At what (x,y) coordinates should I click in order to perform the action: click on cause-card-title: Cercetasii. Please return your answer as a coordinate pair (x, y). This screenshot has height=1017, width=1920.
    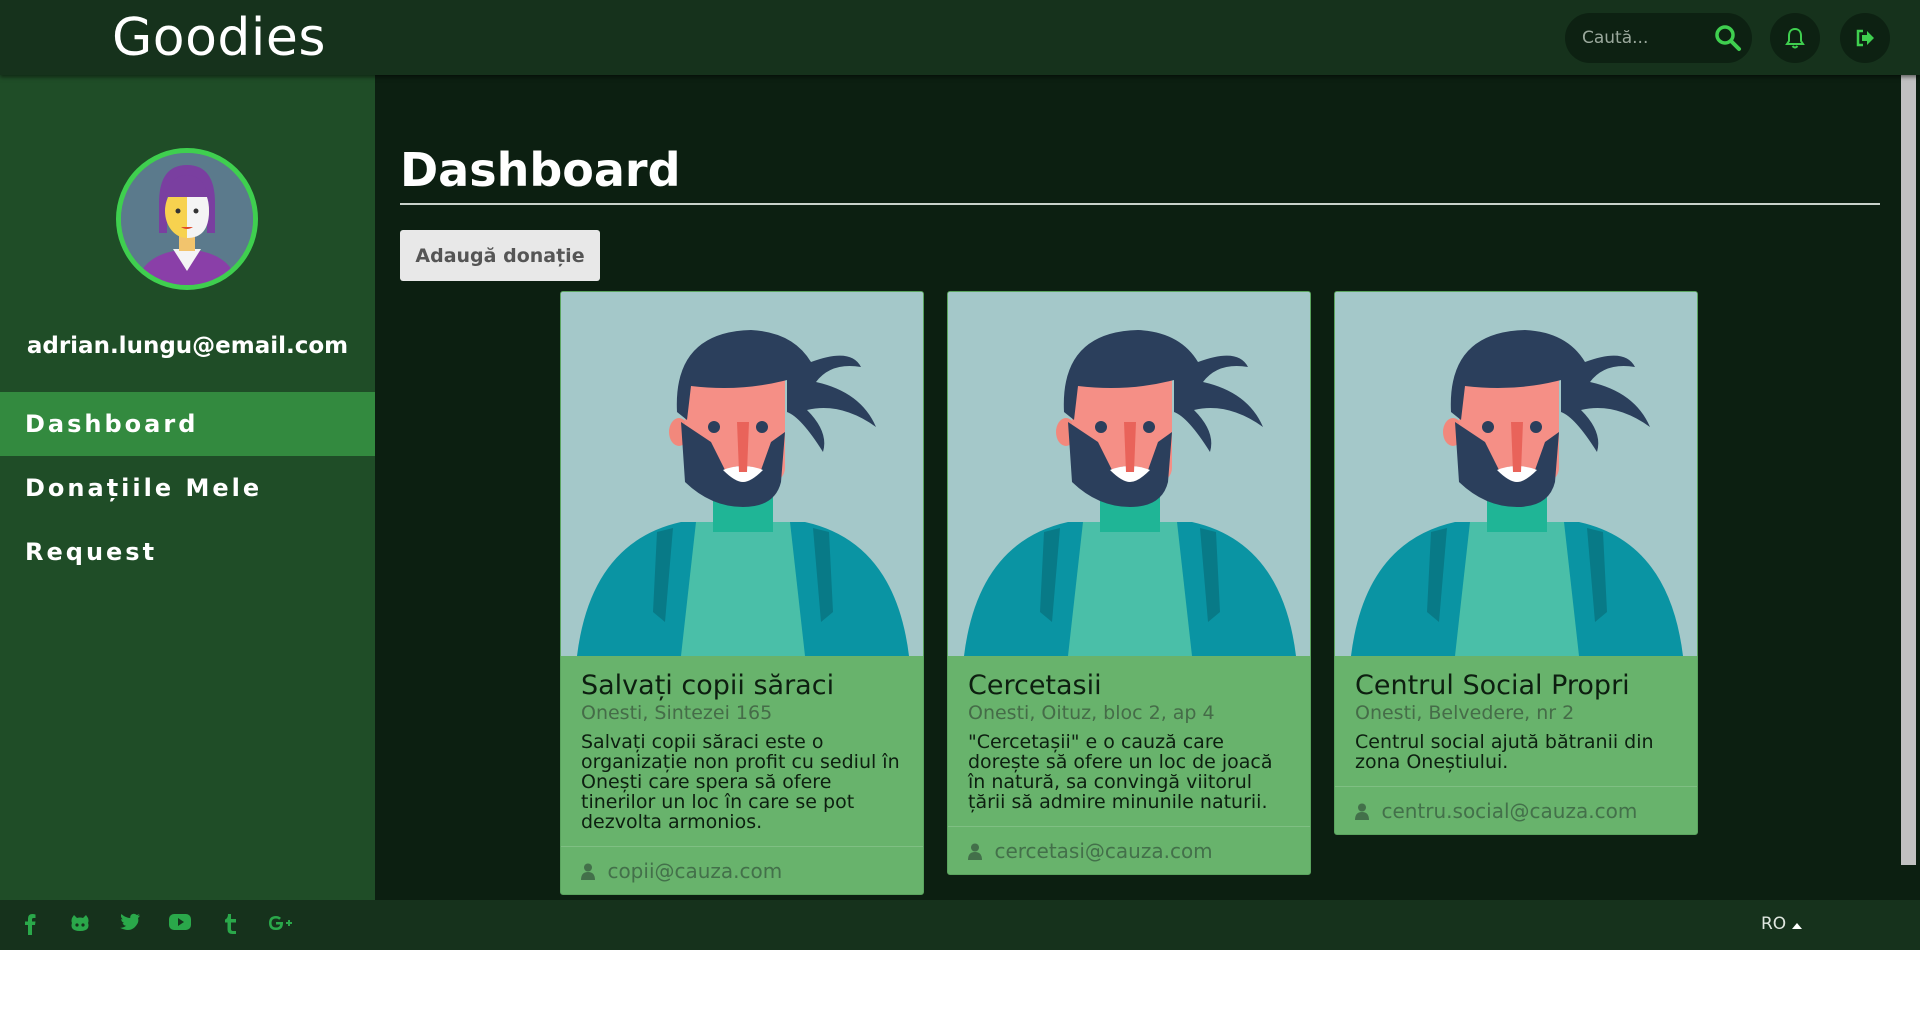
    Looking at the image, I should click on (1035, 685).